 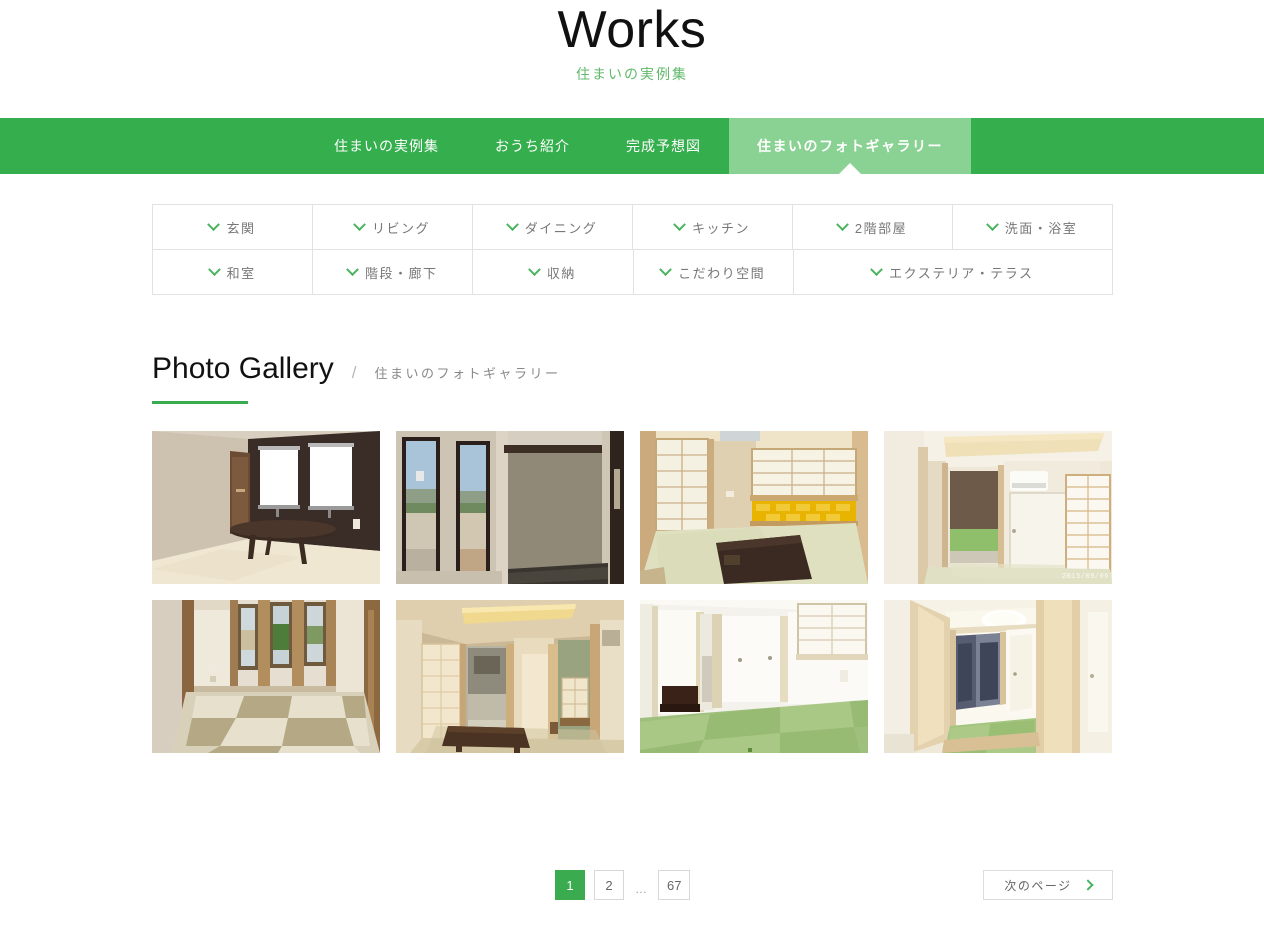 I want to click on gallery-photo-washitsu-indirect-lighting: 2015/09/06, so click(x=998, y=507).